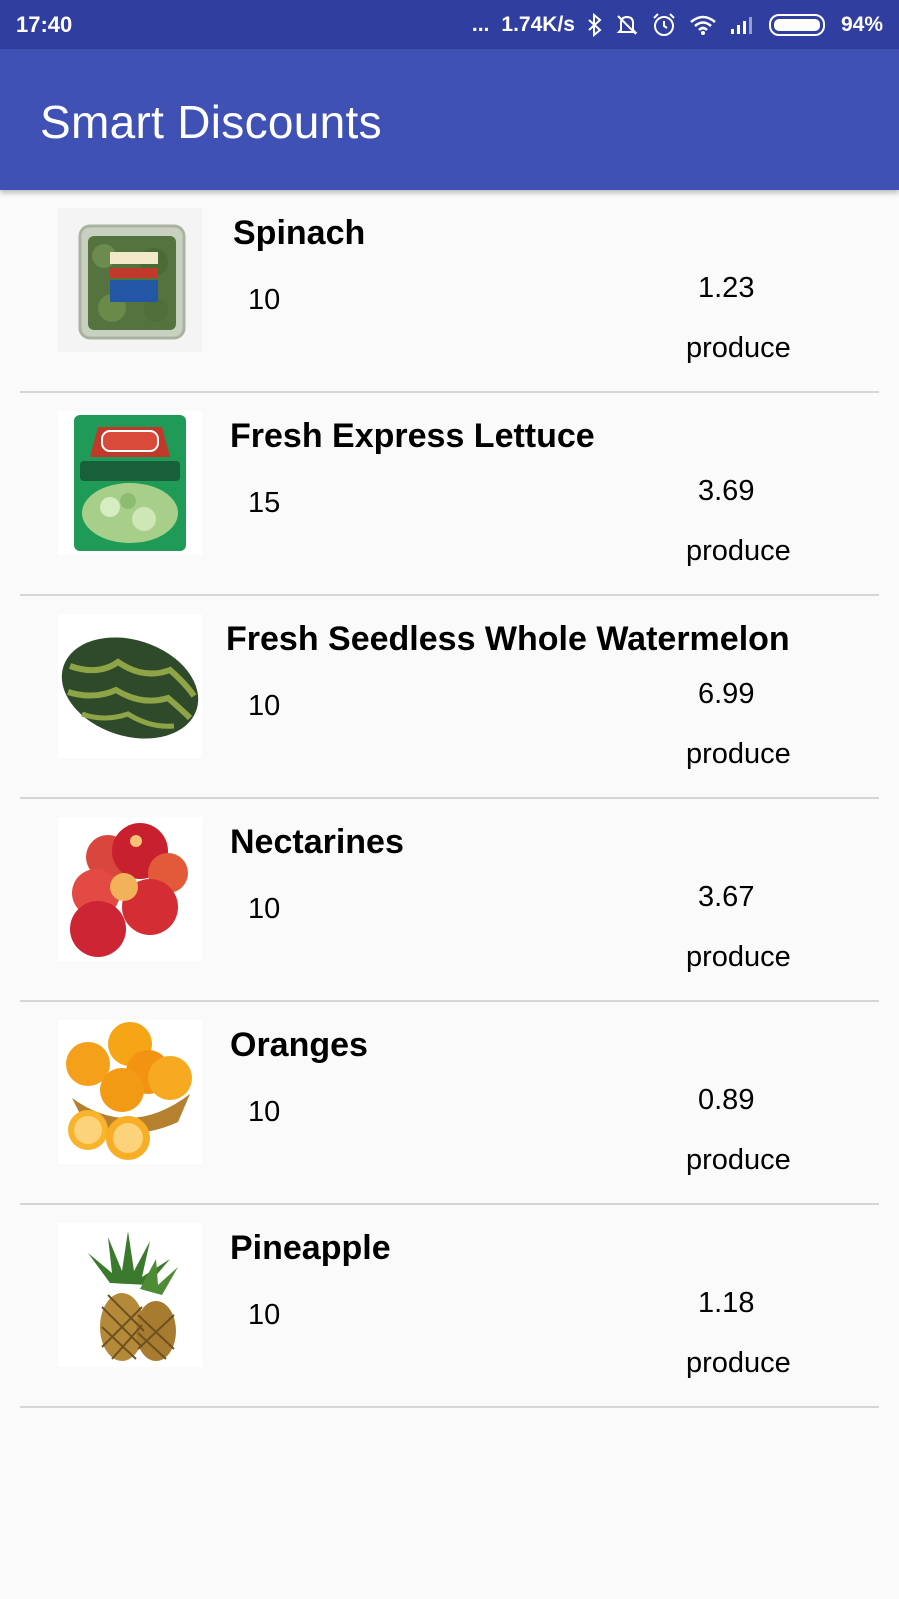 This screenshot has width=899, height=1599. I want to click on product-item-lettuce: Fresh Express Lettuce 15 3.69 produce, so click(449, 494).